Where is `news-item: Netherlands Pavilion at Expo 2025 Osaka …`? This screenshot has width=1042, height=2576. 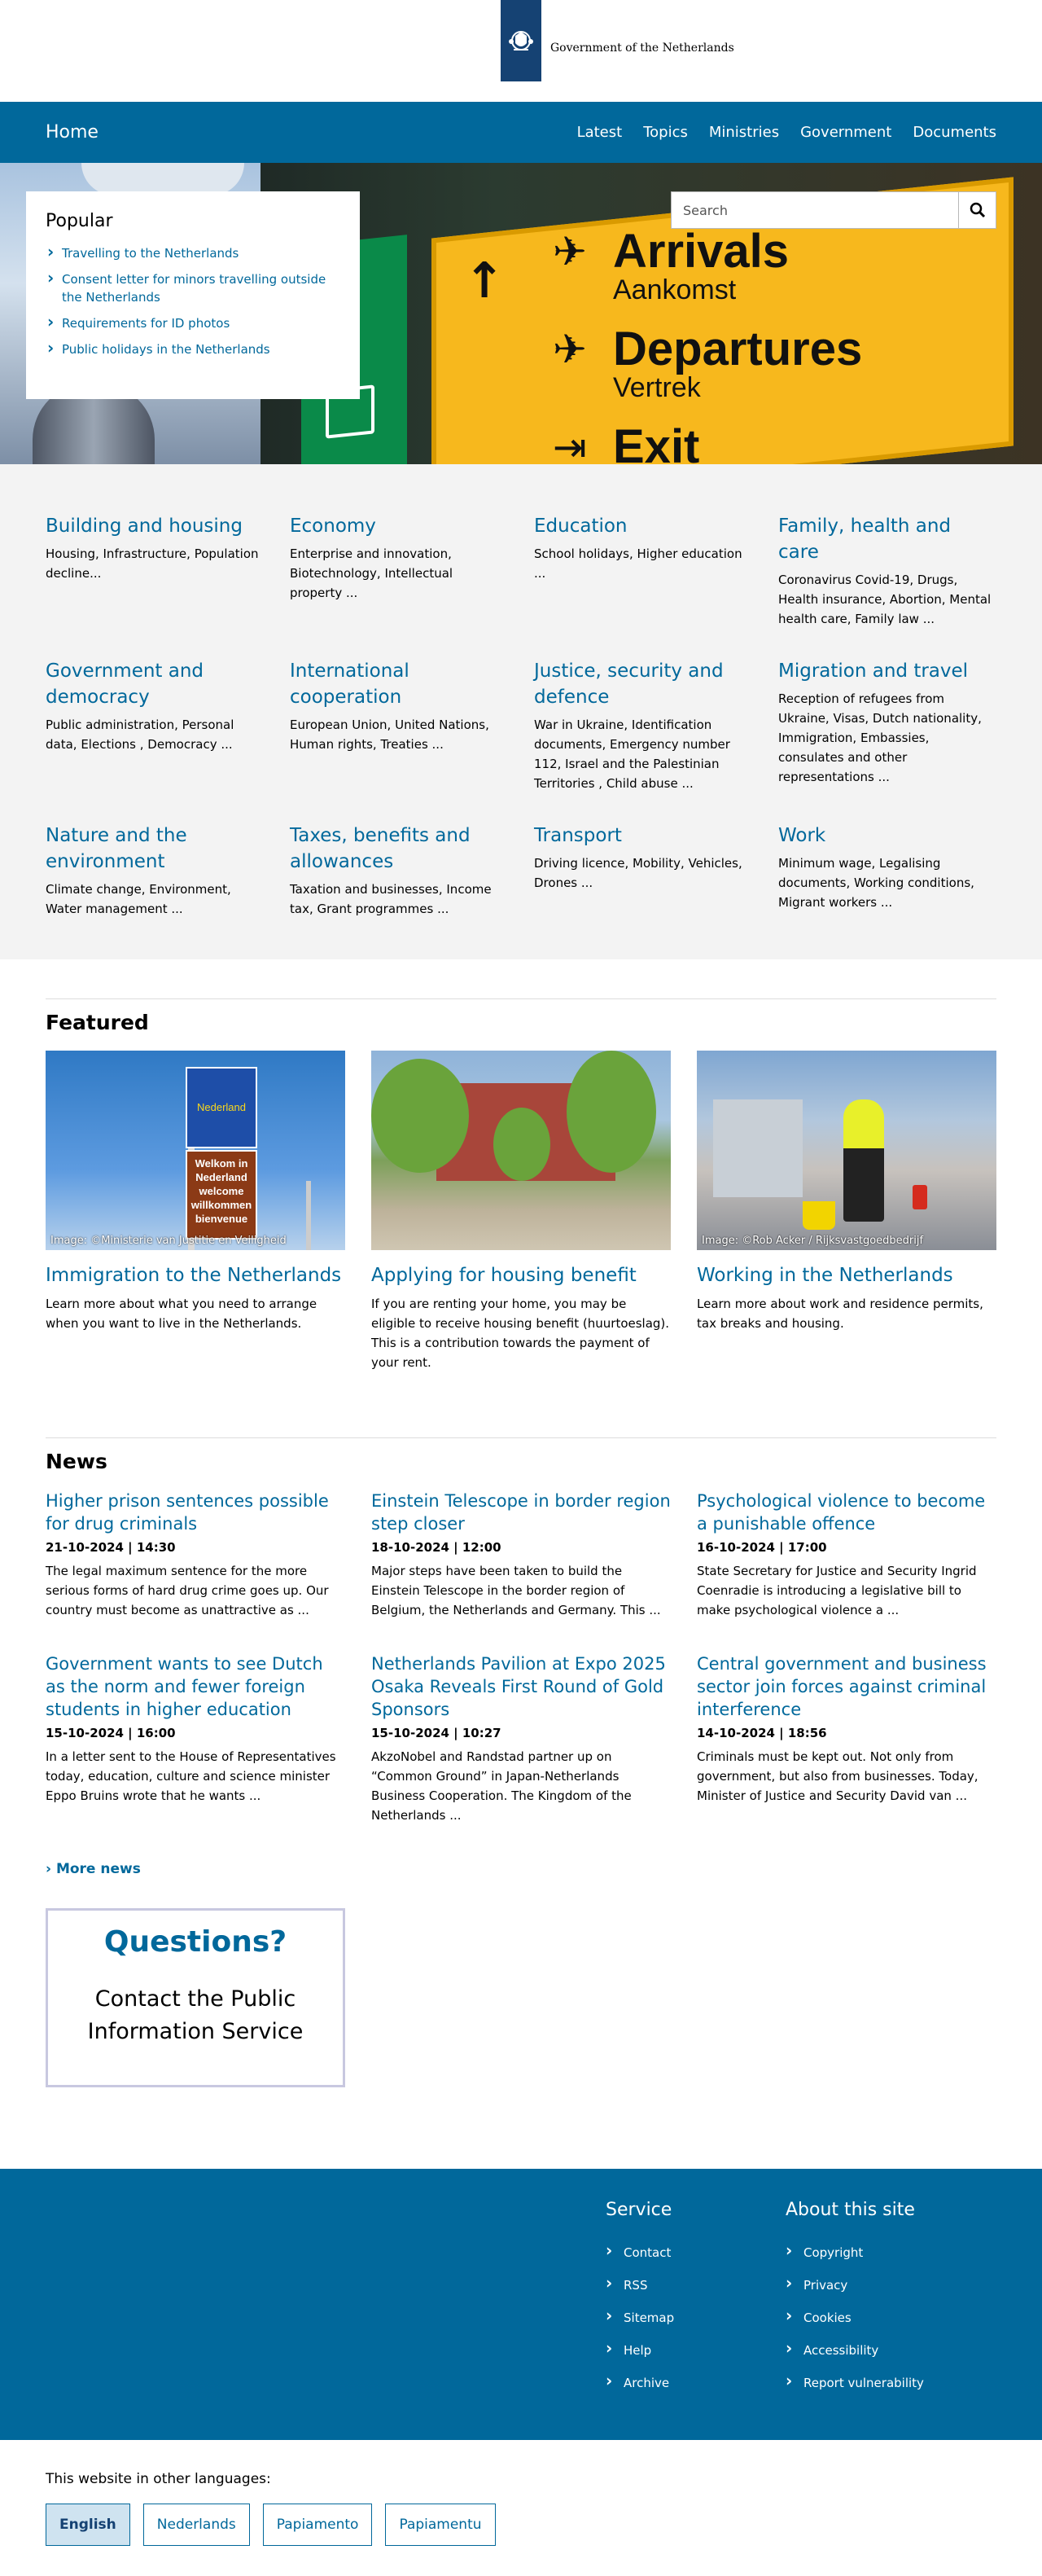
news-item: Netherlands Pavilion at Expo 2025 Osaka … is located at coordinates (521, 1738).